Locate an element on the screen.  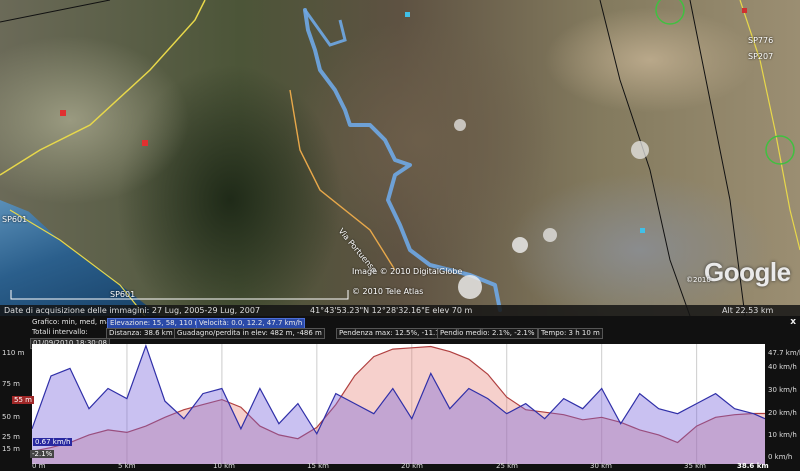
imagery-credit: Image © 2010 DigitalGlobe is located at coordinates (407, 271).